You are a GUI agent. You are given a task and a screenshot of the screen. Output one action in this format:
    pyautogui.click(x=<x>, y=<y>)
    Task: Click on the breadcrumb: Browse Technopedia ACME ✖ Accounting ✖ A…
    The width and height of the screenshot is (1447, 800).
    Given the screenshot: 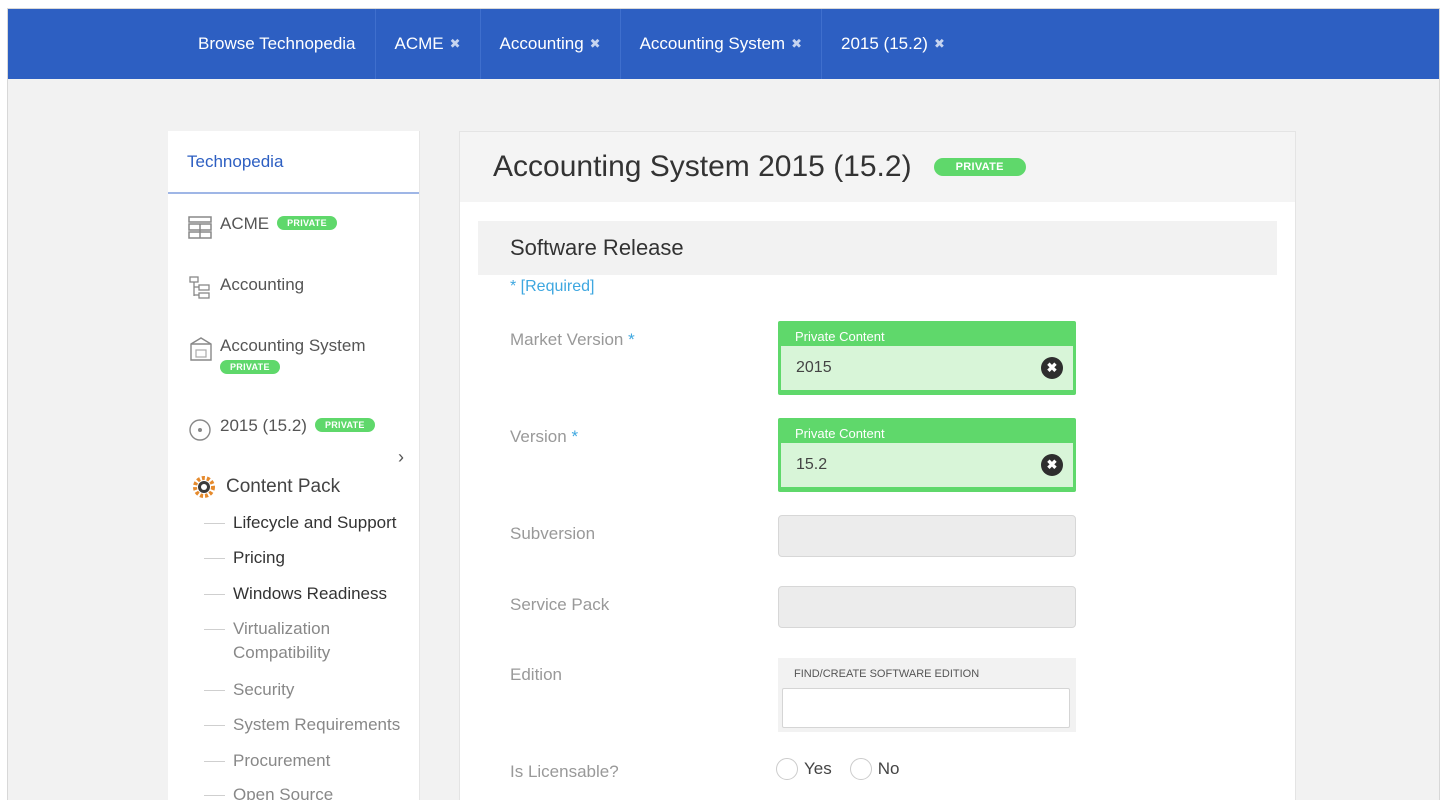 What is the action you would take?
    pyautogui.click(x=571, y=44)
    